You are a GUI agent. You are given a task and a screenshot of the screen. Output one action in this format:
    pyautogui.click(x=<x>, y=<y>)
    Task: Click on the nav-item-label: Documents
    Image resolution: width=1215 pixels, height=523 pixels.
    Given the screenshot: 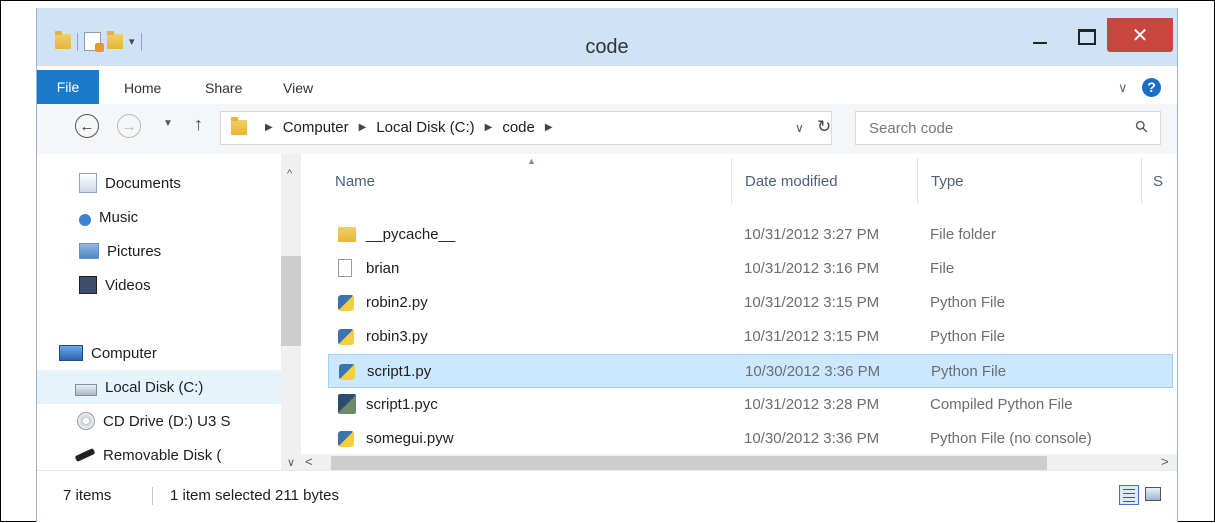 What is the action you would take?
    pyautogui.click(x=143, y=183)
    